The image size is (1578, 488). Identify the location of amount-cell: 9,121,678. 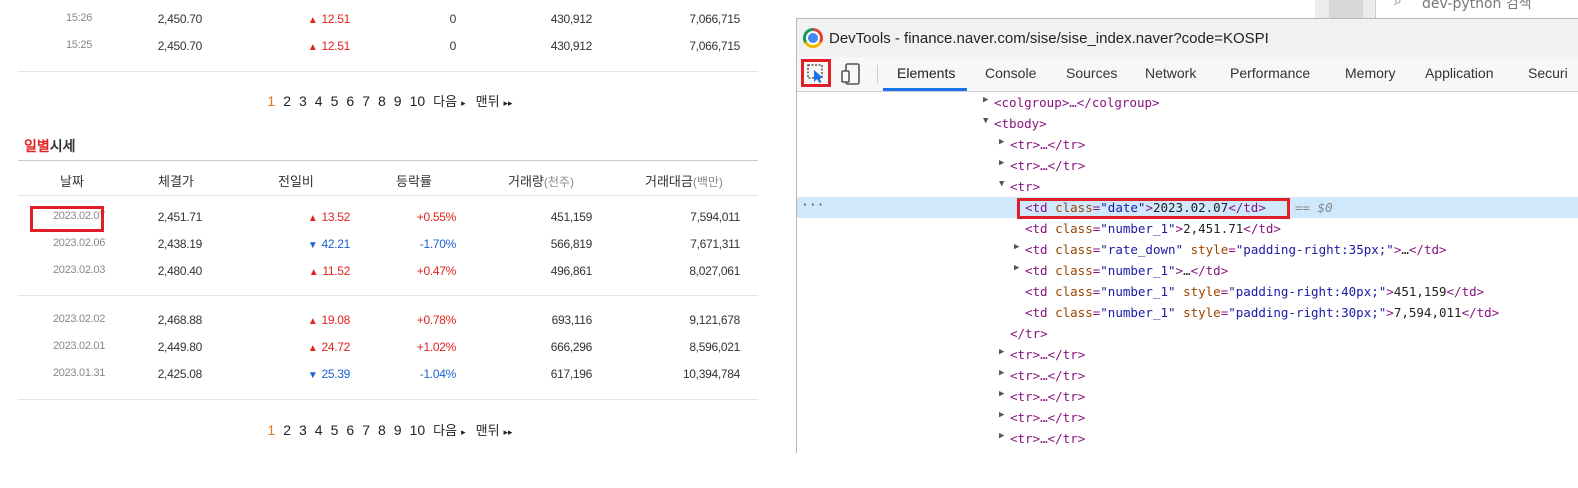
(714, 320).